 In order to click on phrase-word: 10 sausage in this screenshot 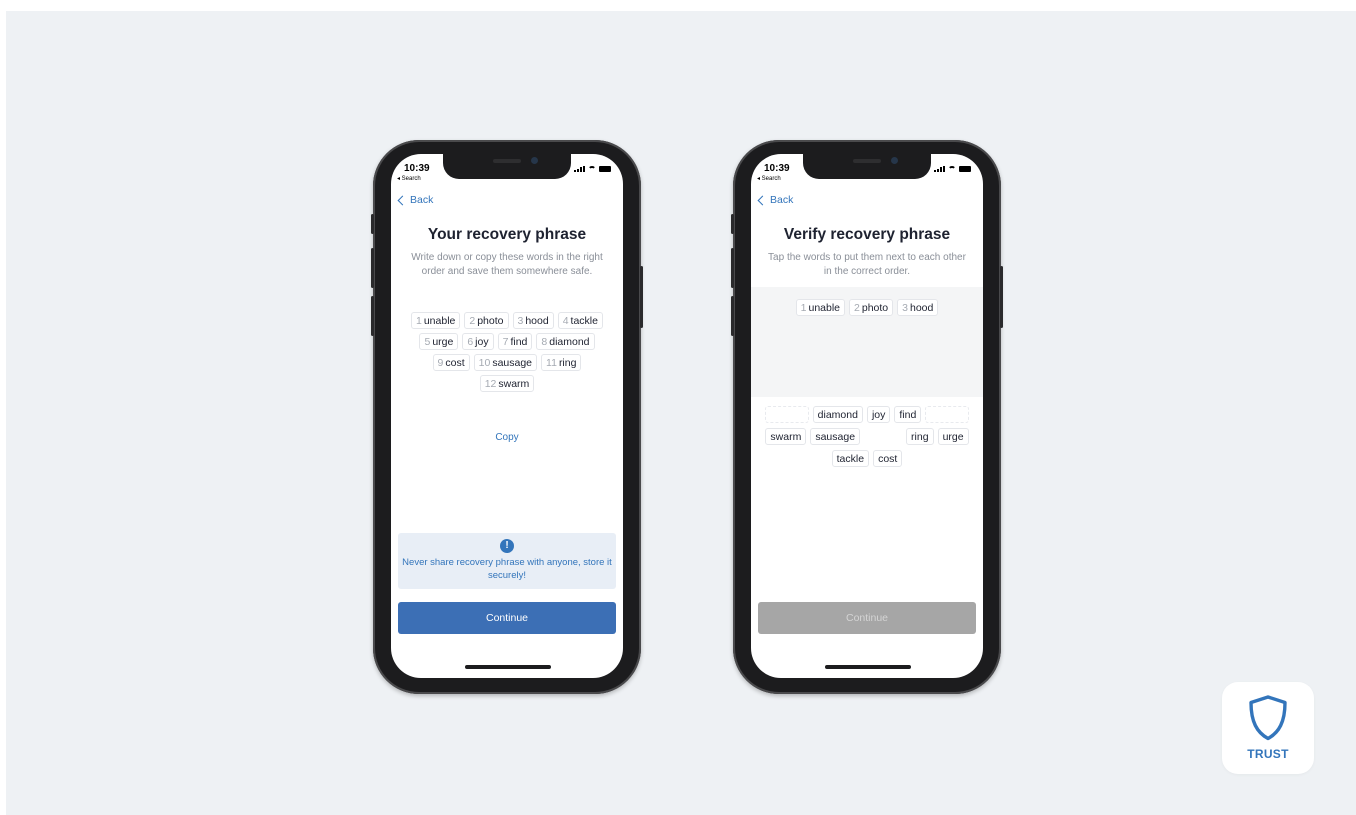, I will do `click(505, 362)`.